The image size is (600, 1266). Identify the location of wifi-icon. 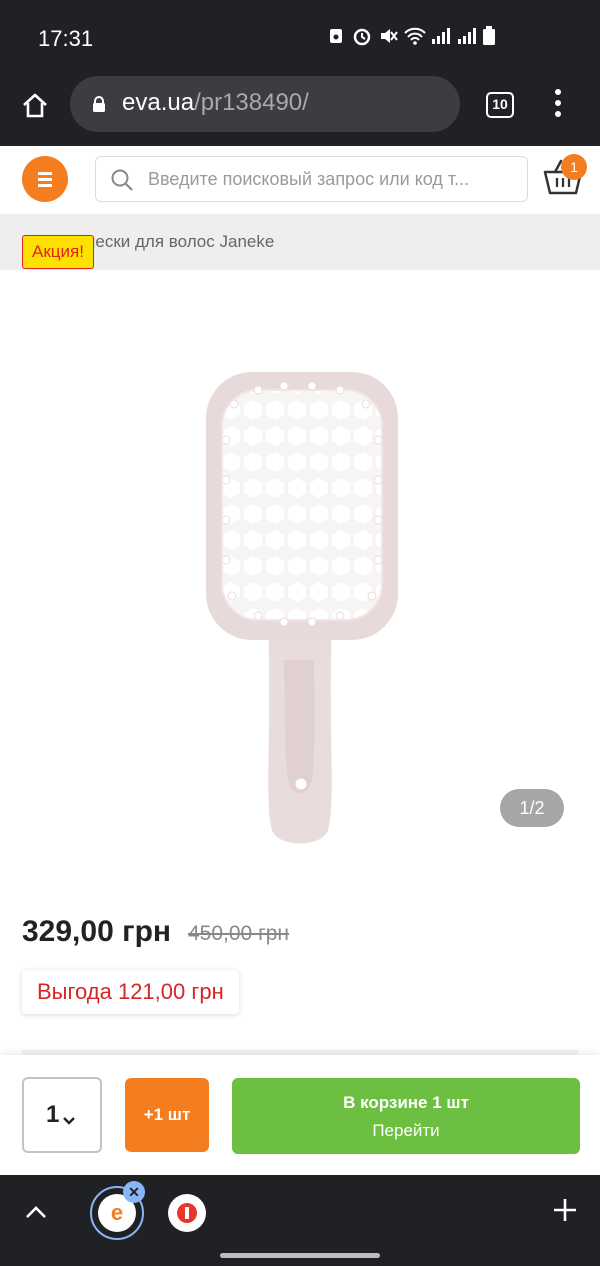
(415, 36).